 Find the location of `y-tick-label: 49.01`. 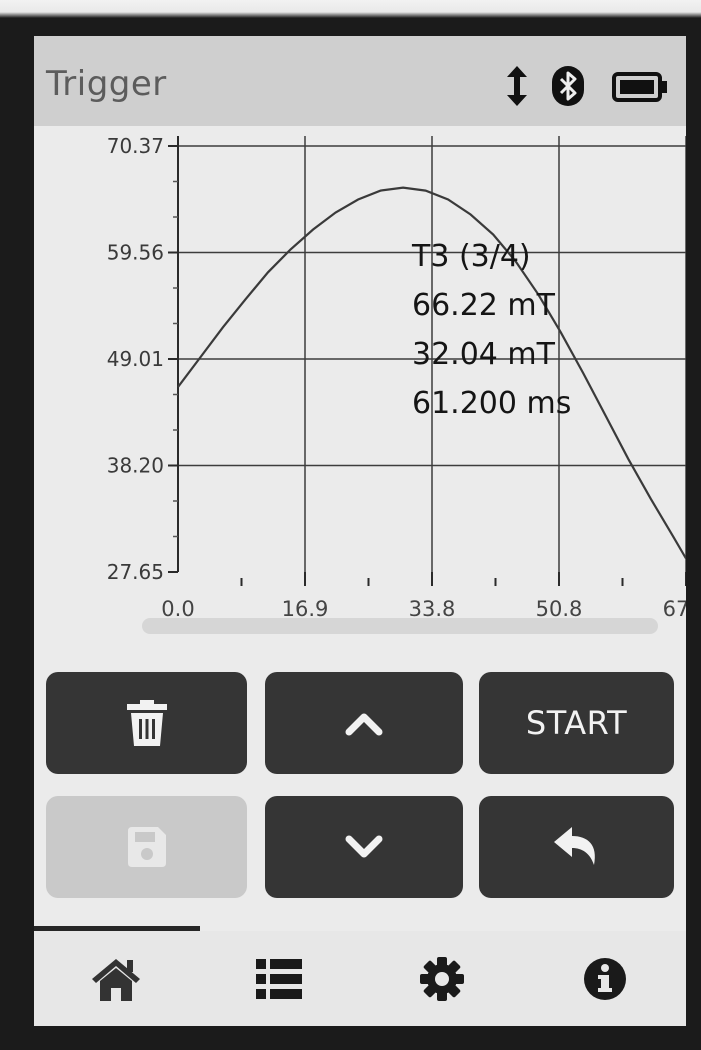

y-tick-label: 49.01 is located at coordinates (135, 359).